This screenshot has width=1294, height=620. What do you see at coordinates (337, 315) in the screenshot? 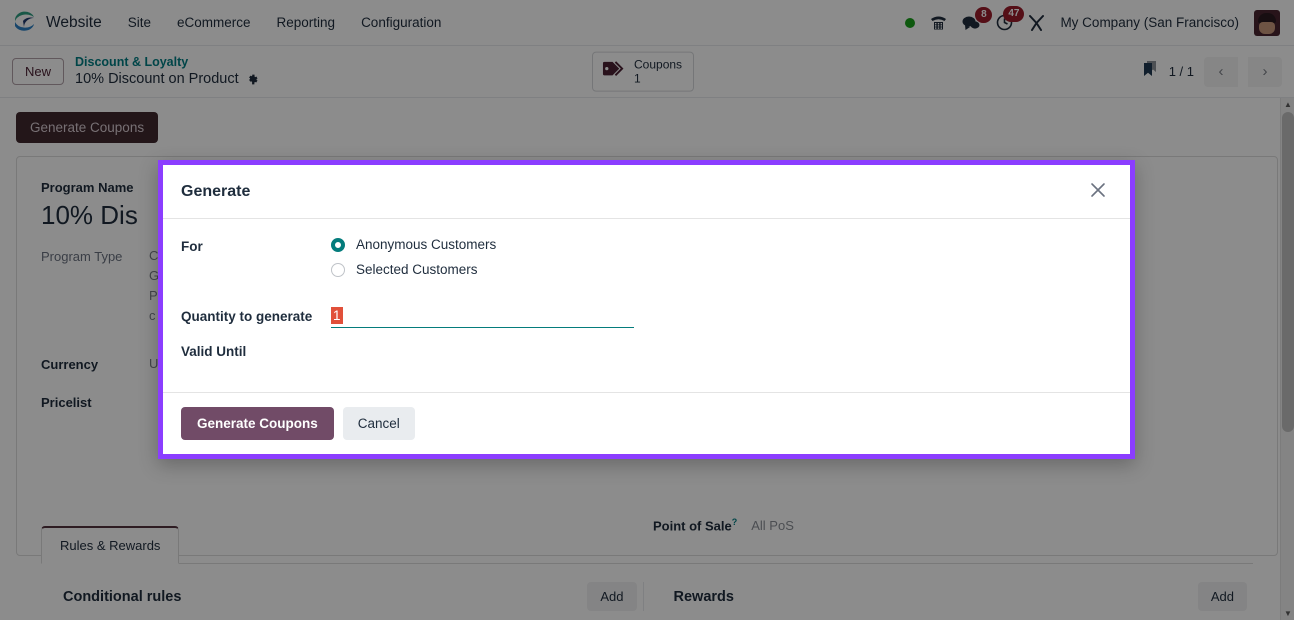
I see `quantity-input-value: 1` at bounding box center [337, 315].